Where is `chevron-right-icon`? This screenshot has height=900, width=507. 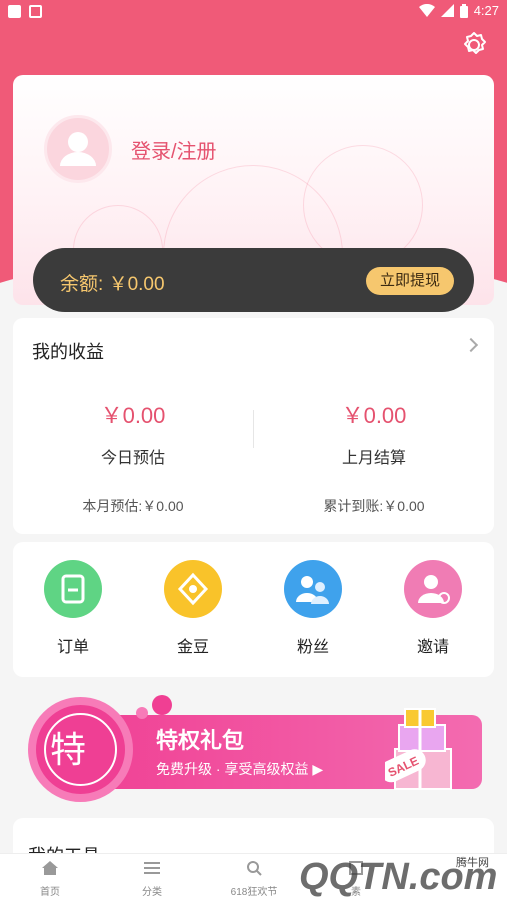 chevron-right-icon is located at coordinates (471, 345).